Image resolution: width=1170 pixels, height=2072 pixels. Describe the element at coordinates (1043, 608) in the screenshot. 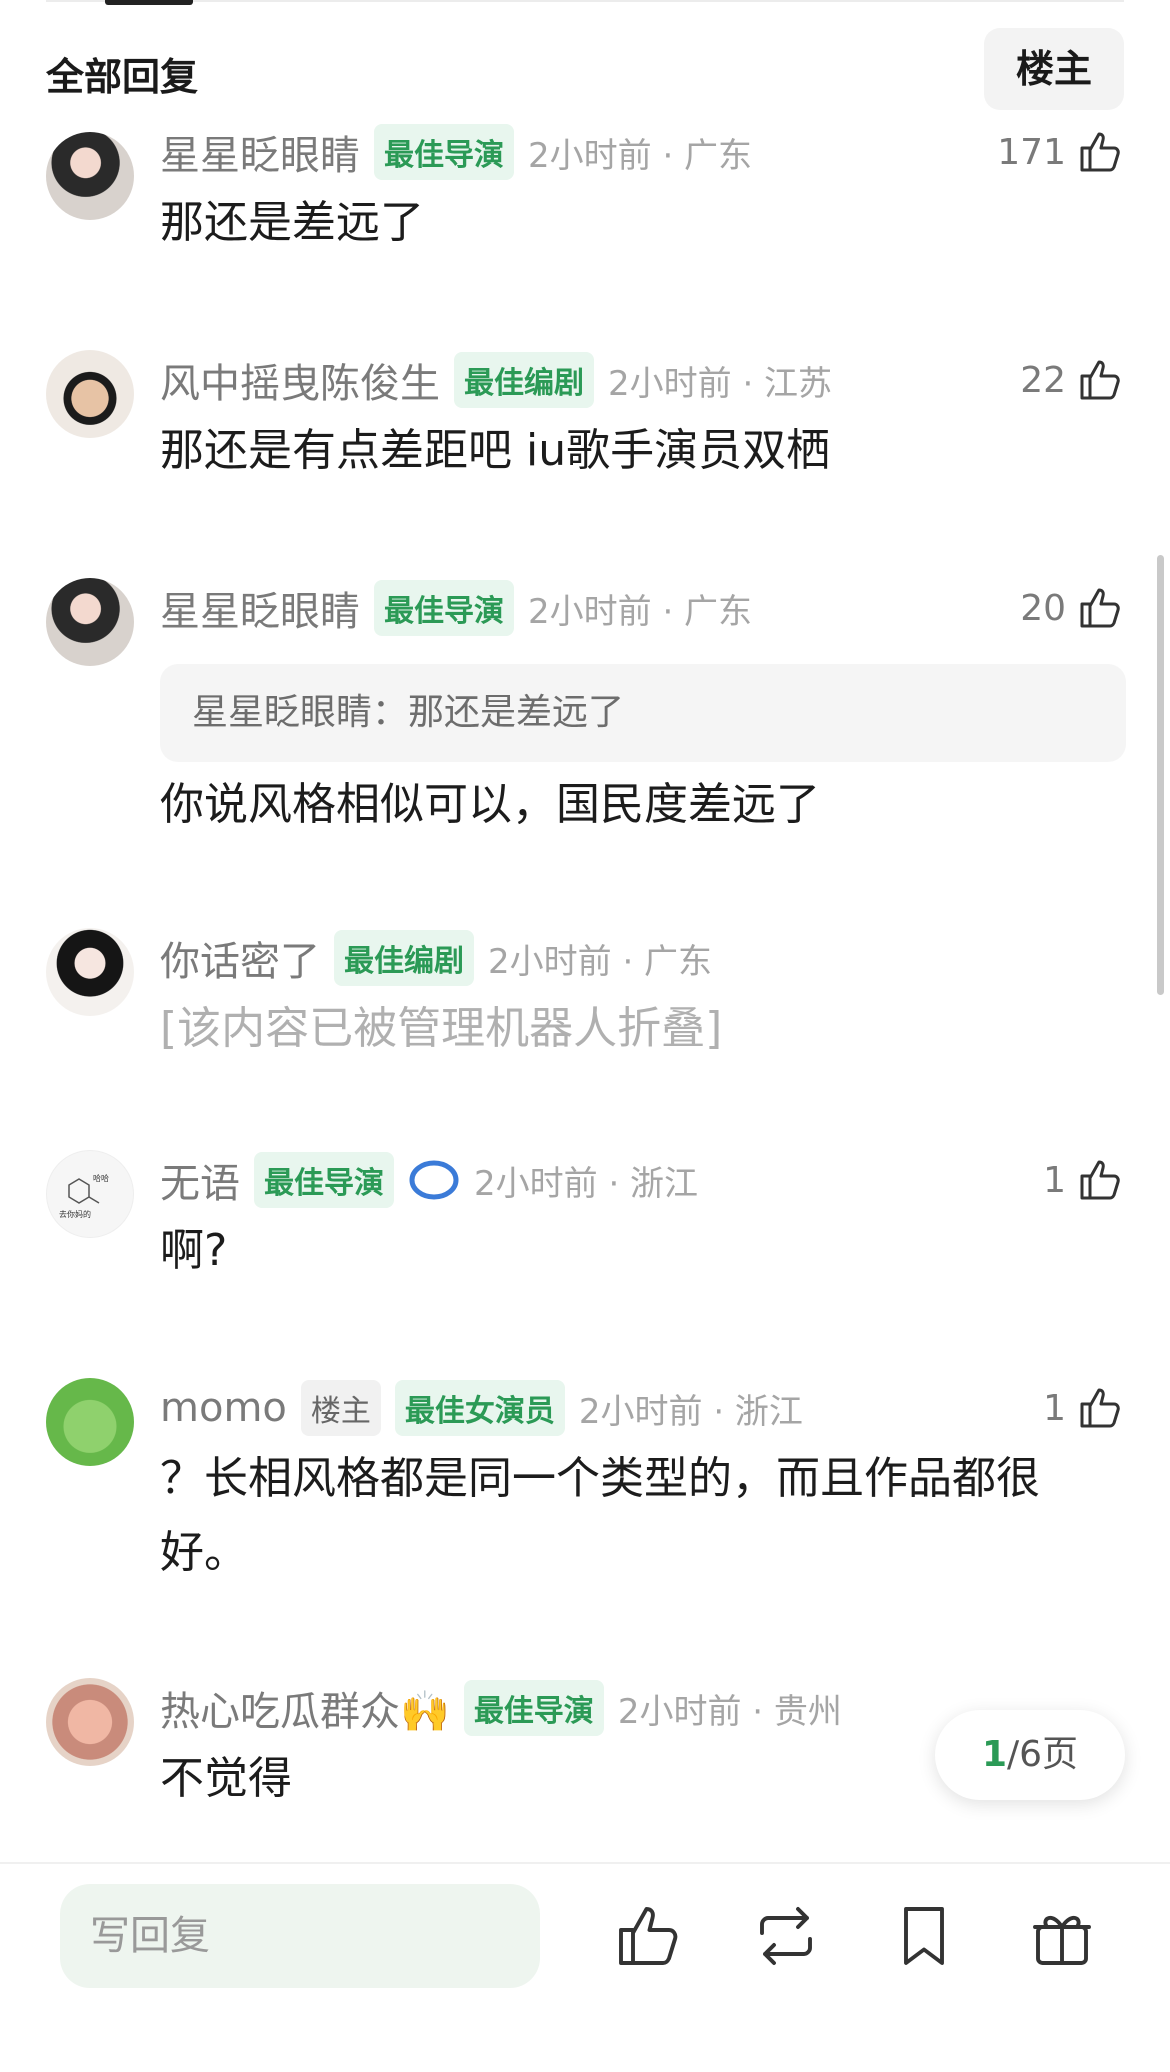

I see `like-count: 20` at that location.